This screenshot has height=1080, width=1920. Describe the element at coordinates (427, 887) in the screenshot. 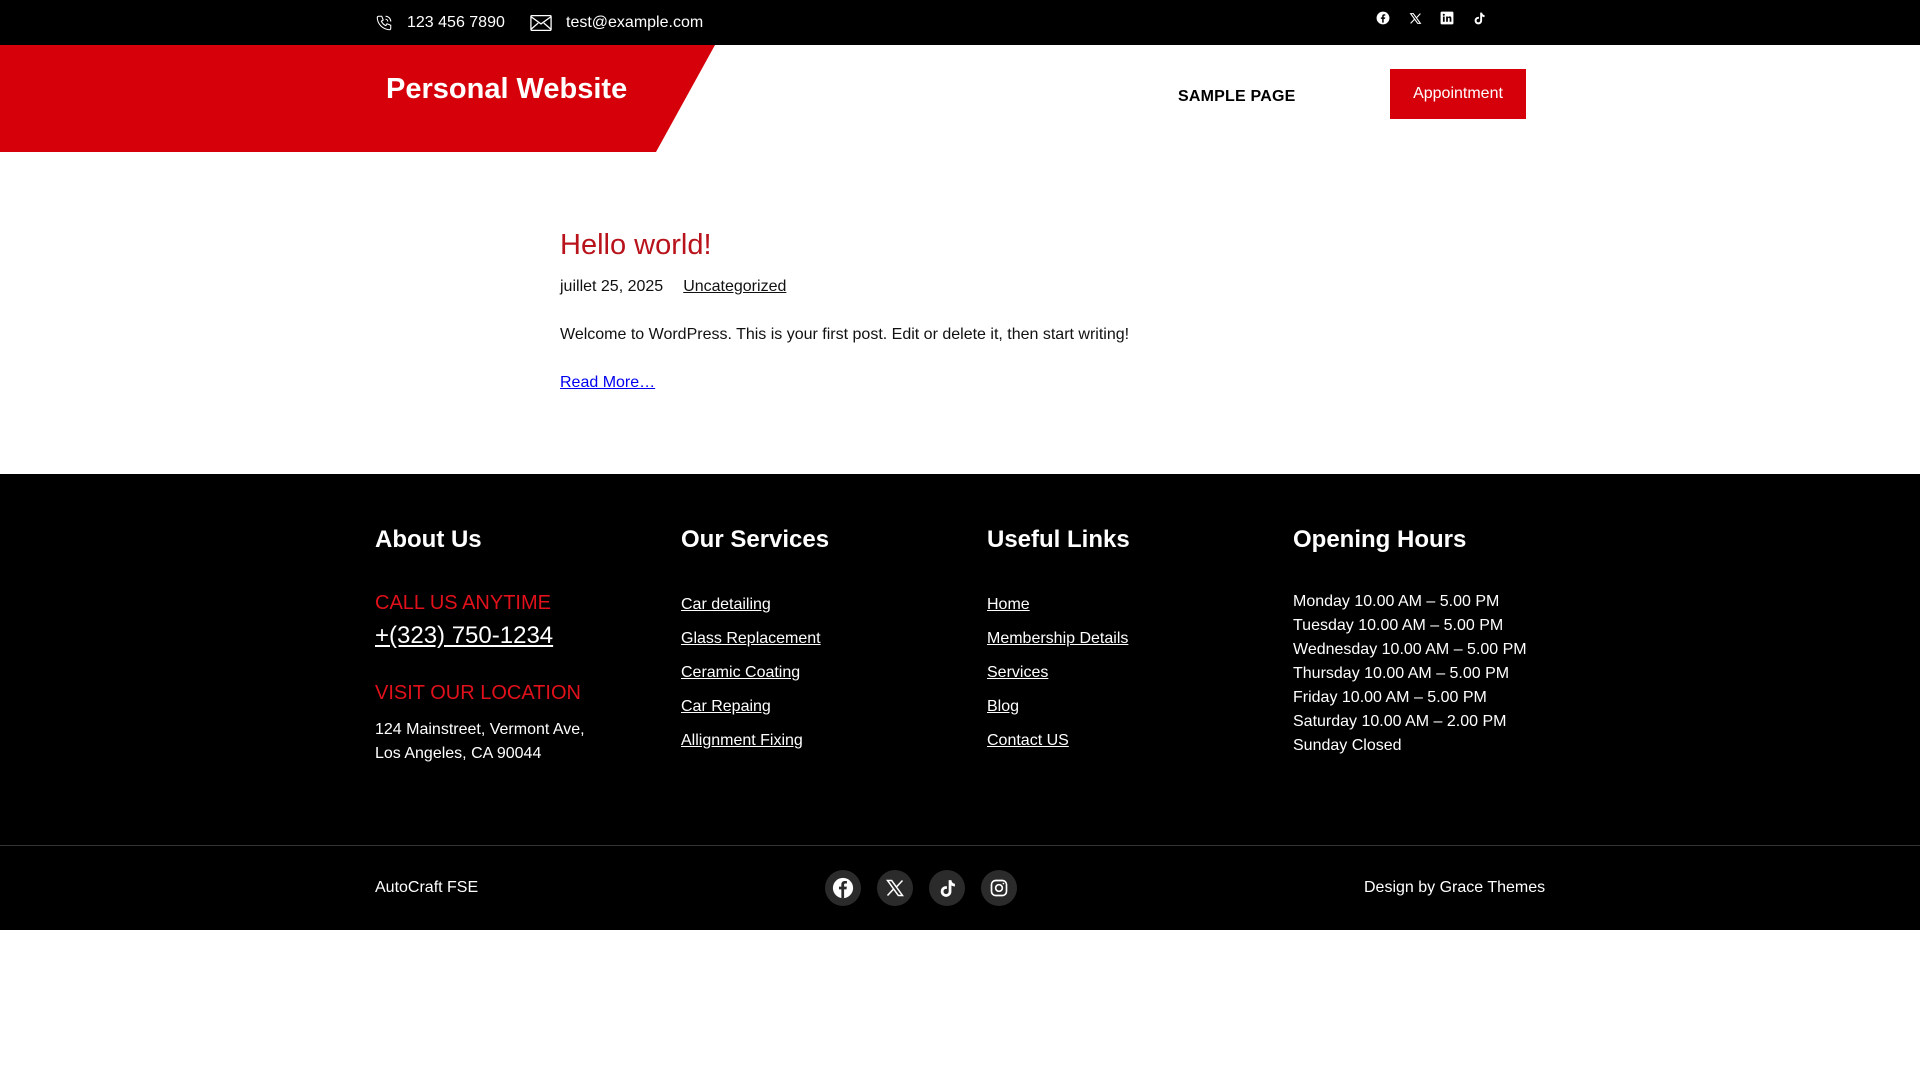

I see `footer-site-name: AutoCraft FSE` at that location.